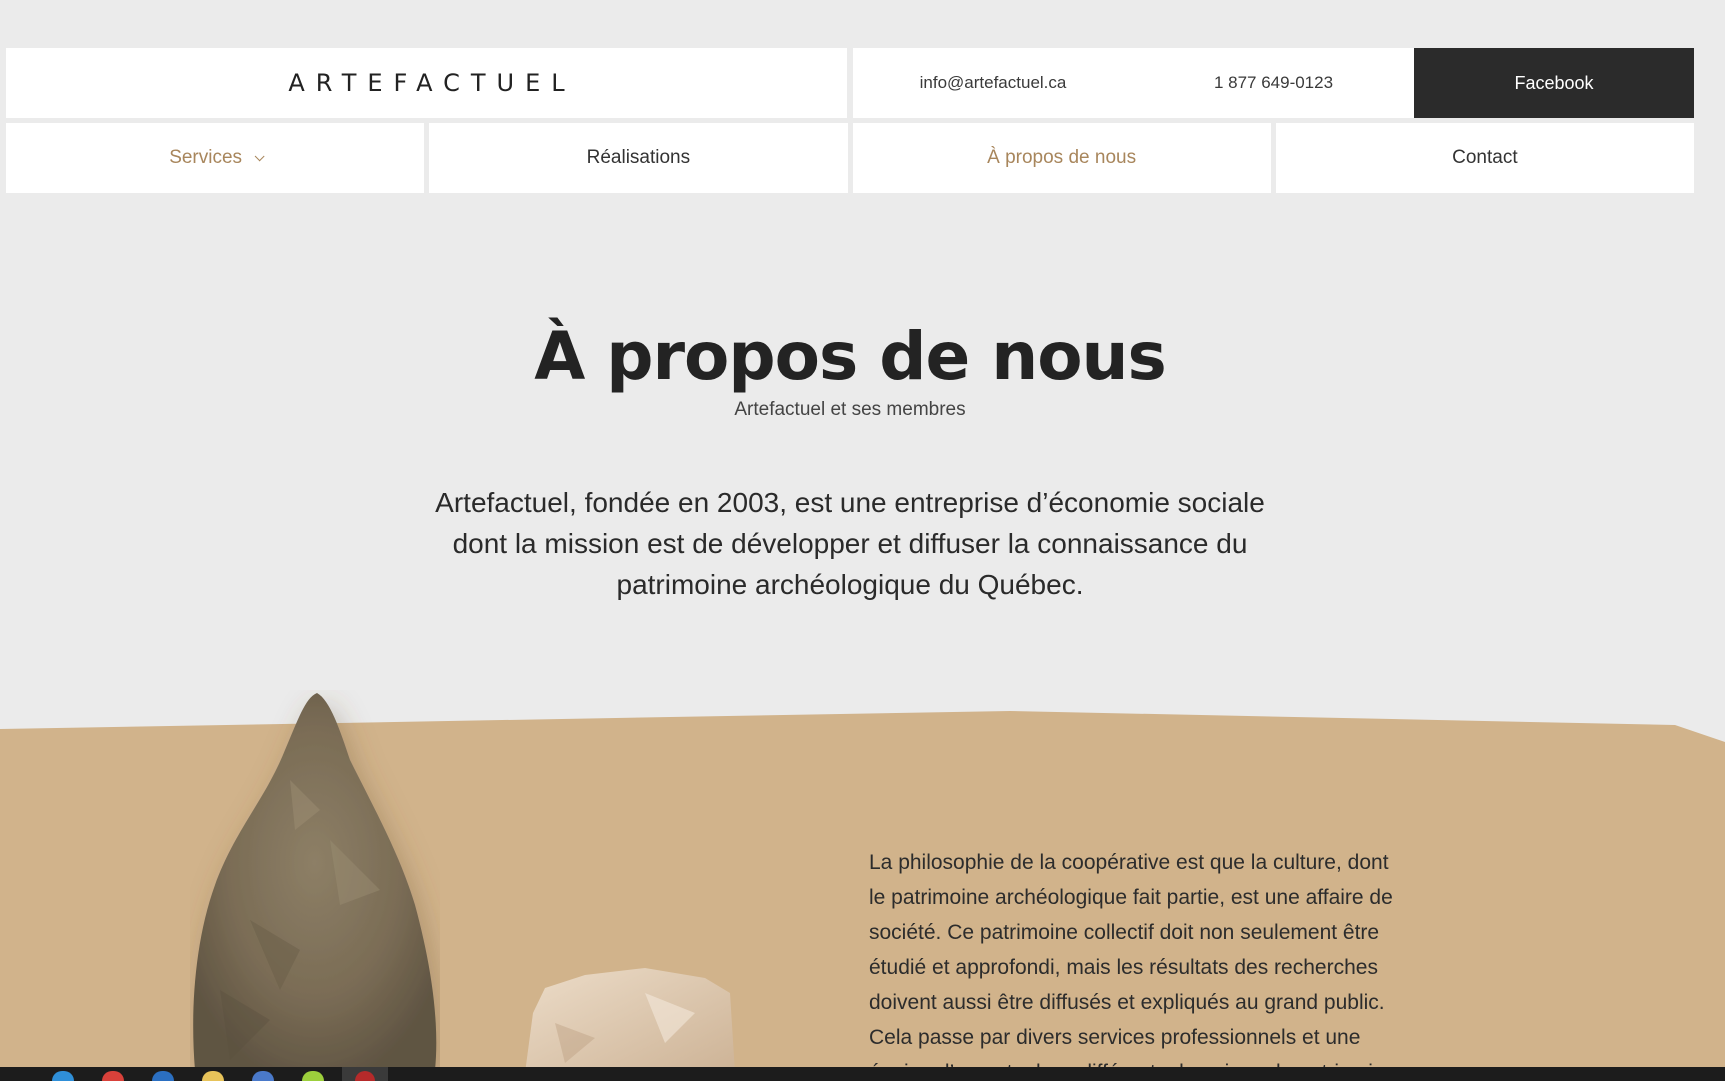 This screenshot has height=1081, width=1725. Describe the element at coordinates (213, 1076) in the screenshot. I see `folder-icon` at that location.